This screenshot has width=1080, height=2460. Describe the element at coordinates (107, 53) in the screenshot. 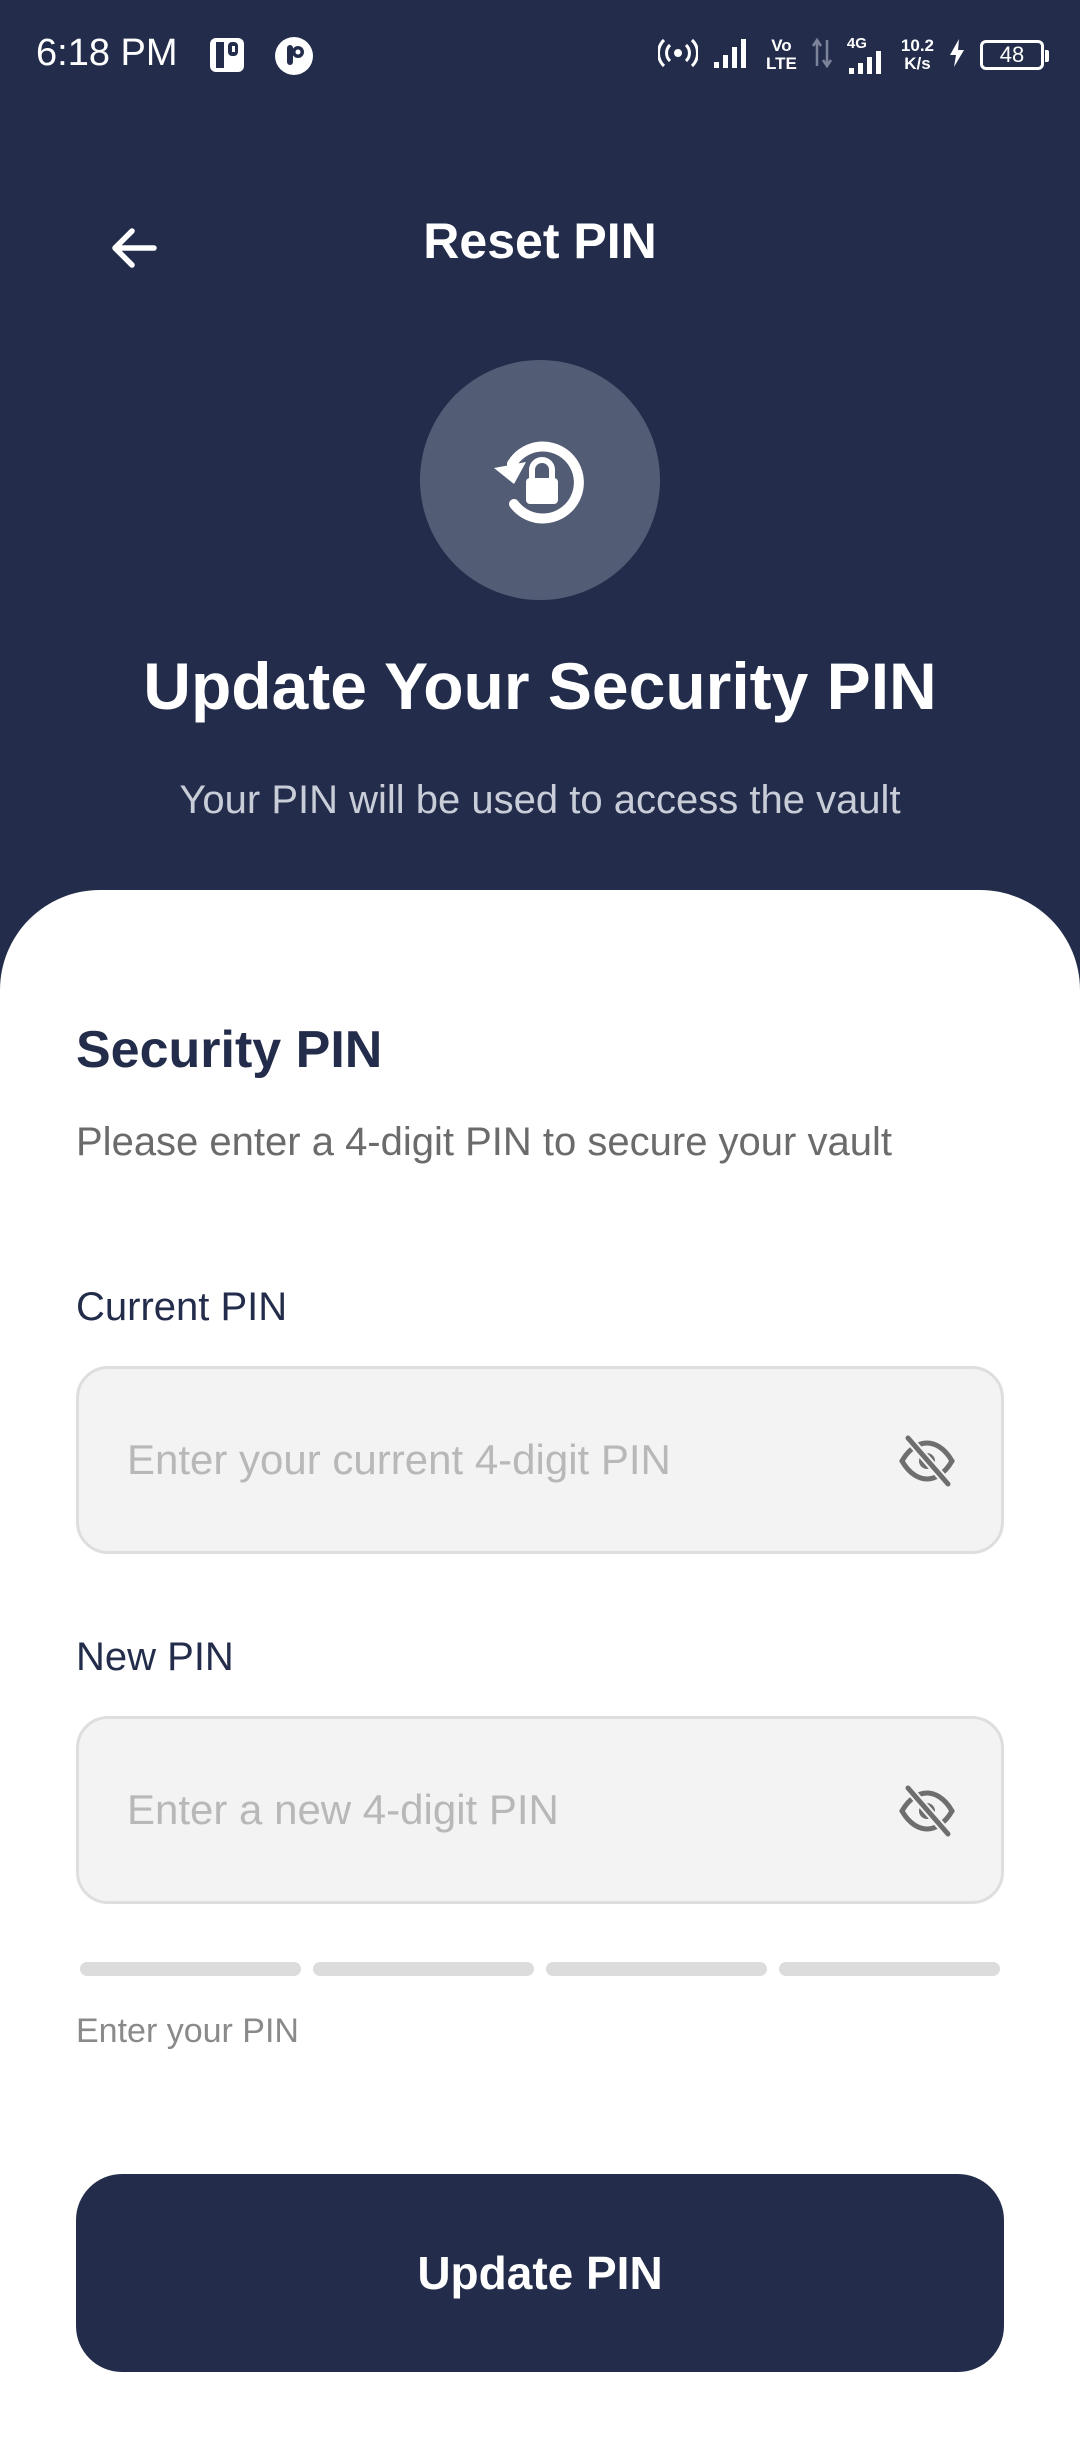

I see `status-time: 6:18 PM` at that location.